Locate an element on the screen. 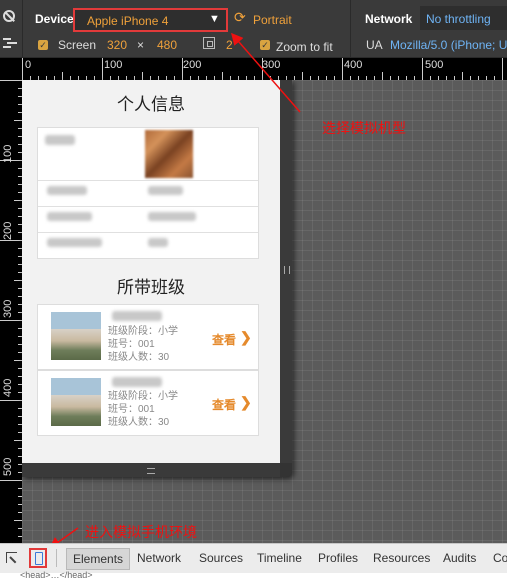 The image size is (507, 581). tab-resources: Resources is located at coordinates (401, 558).